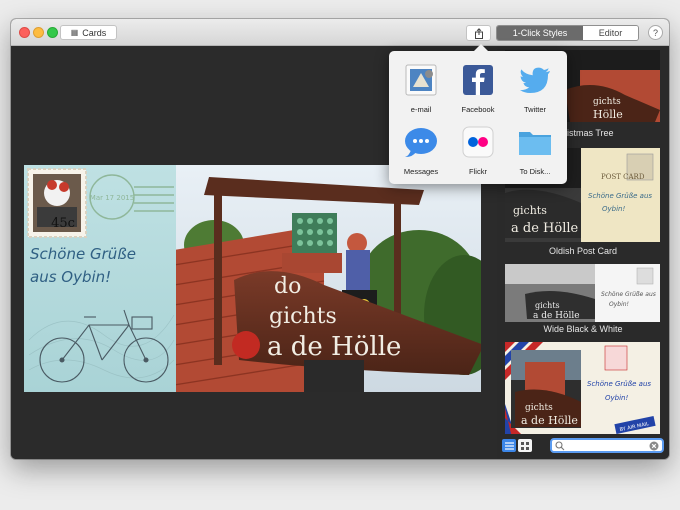 The width and height of the screenshot is (680, 510). What do you see at coordinates (421, 142) in the screenshot?
I see `messages-bubble-icon` at bounding box center [421, 142].